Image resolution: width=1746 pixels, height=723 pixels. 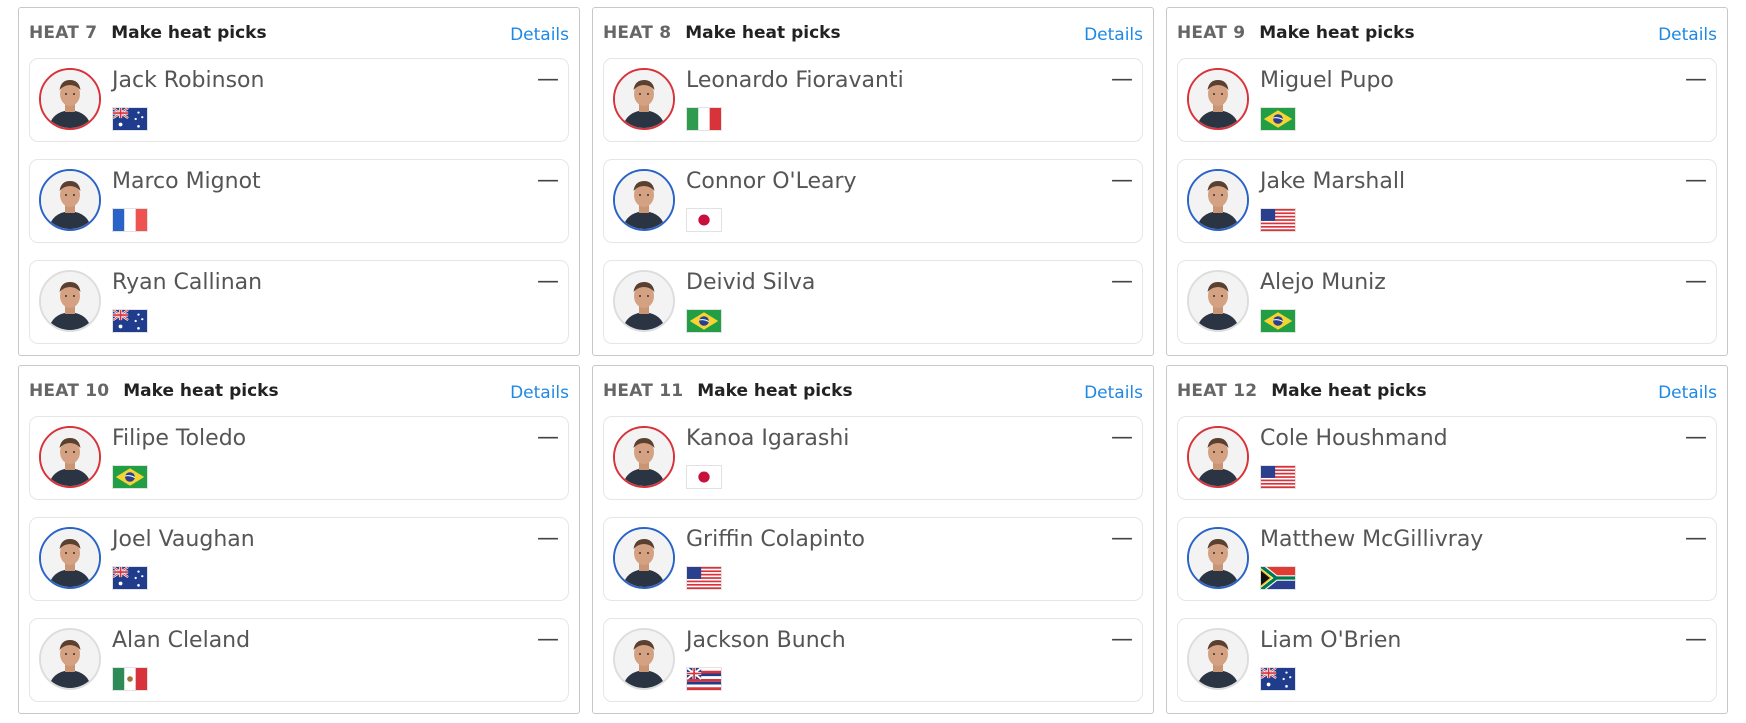 What do you see at coordinates (299, 302) in the screenshot?
I see `surfer-row: Ryan Callinan —` at bounding box center [299, 302].